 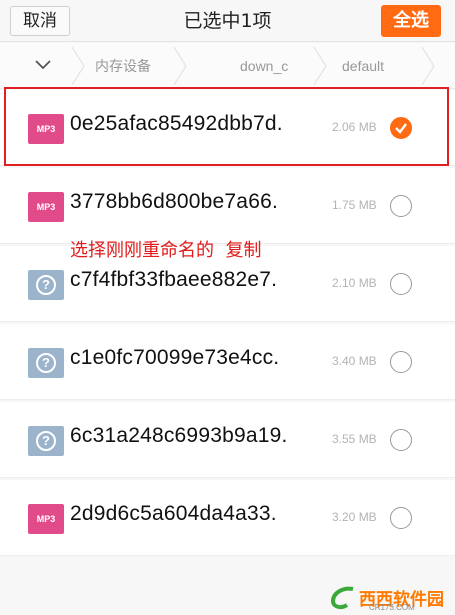 I want to click on file-row: ? c1e0fc70099e73e4cc. 3.40 MB, so click(x=227, y=362).